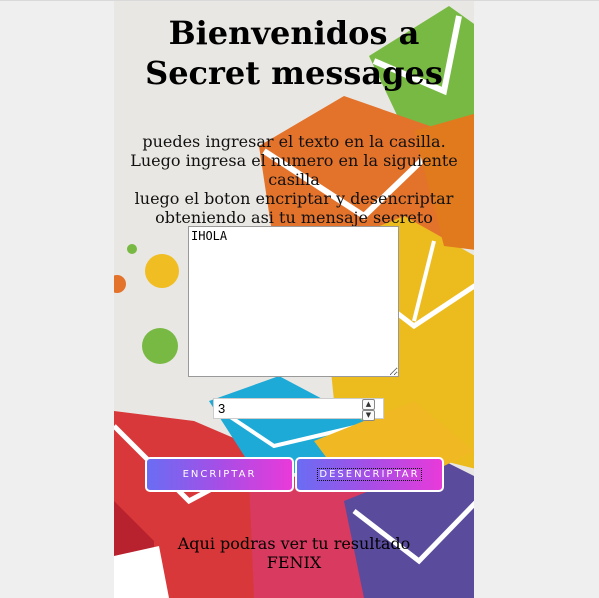  I want to click on encrypt-button-label: ENCRIPTAR, so click(219, 474).